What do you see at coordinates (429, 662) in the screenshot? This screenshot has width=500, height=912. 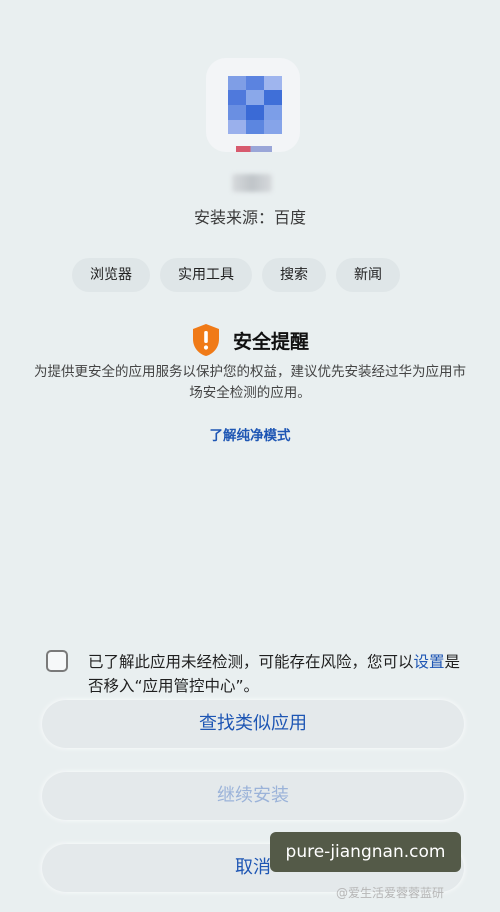 I see `settings-link: 设置` at bounding box center [429, 662].